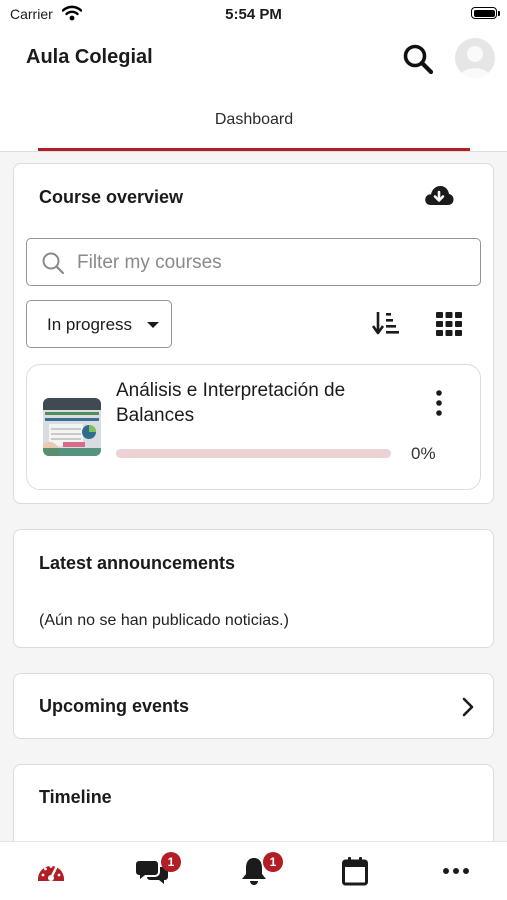  What do you see at coordinates (137, 563) in the screenshot?
I see `latest-announcements-title: Latest announcements` at bounding box center [137, 563].